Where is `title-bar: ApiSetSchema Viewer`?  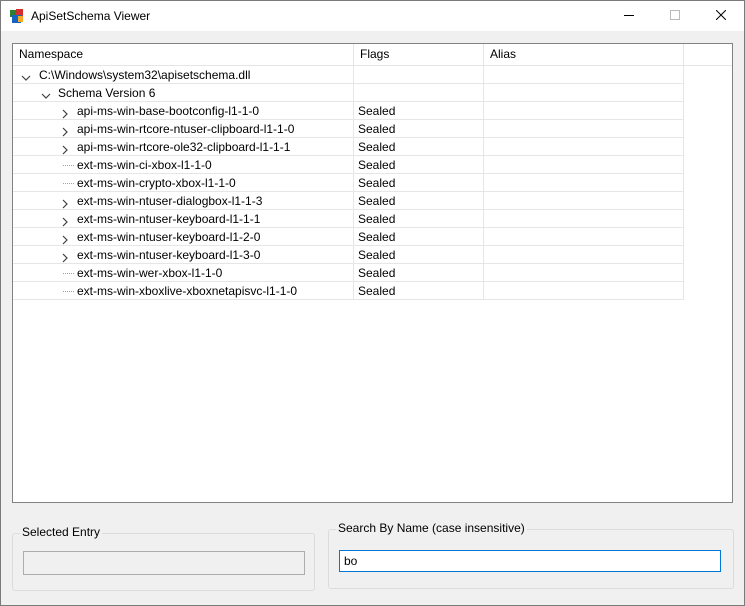
title-bar: ApiSetSchema Viewer is located at coordinates (372, 16).